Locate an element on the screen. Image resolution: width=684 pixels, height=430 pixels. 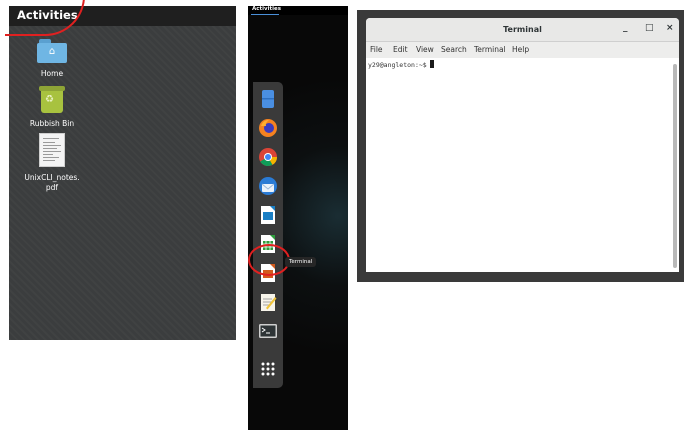
menu-edit: Edit is located at coordinates (400, 49).